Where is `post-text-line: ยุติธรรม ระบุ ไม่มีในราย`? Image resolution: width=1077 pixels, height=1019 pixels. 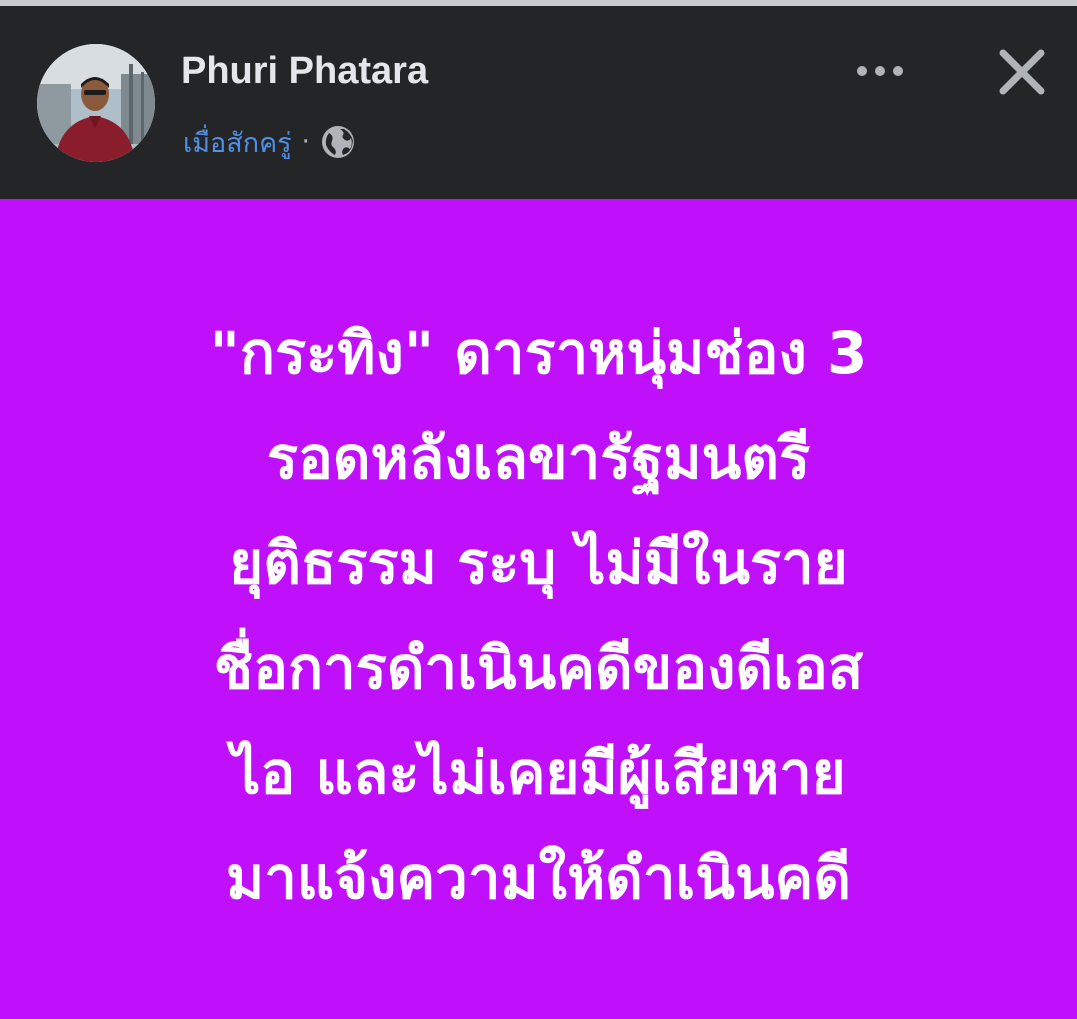
post-text-line: ยุติธรรม ระบุ ไม่มีในราย is located at coordinates (538, 563).